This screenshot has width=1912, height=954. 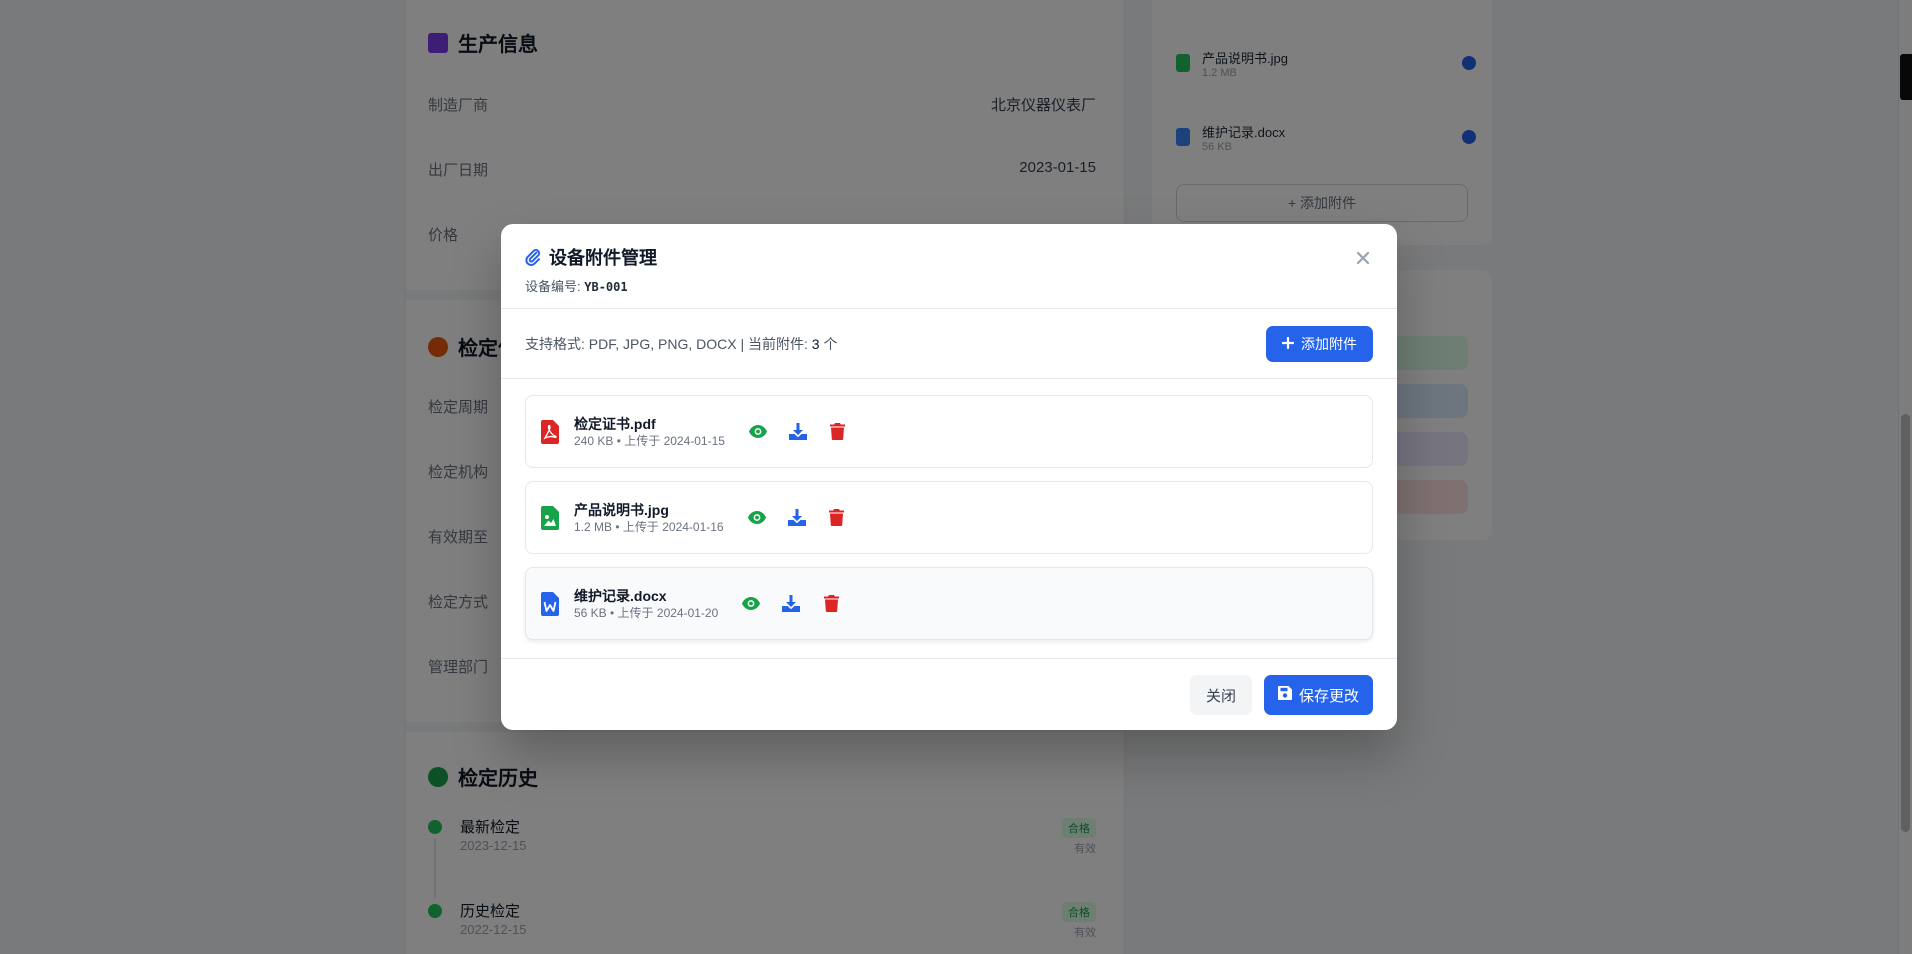 What do you see at coordinates (533, 257) in the screenshot?
I see `paperclip-icon` at bounding box center [533, 257].